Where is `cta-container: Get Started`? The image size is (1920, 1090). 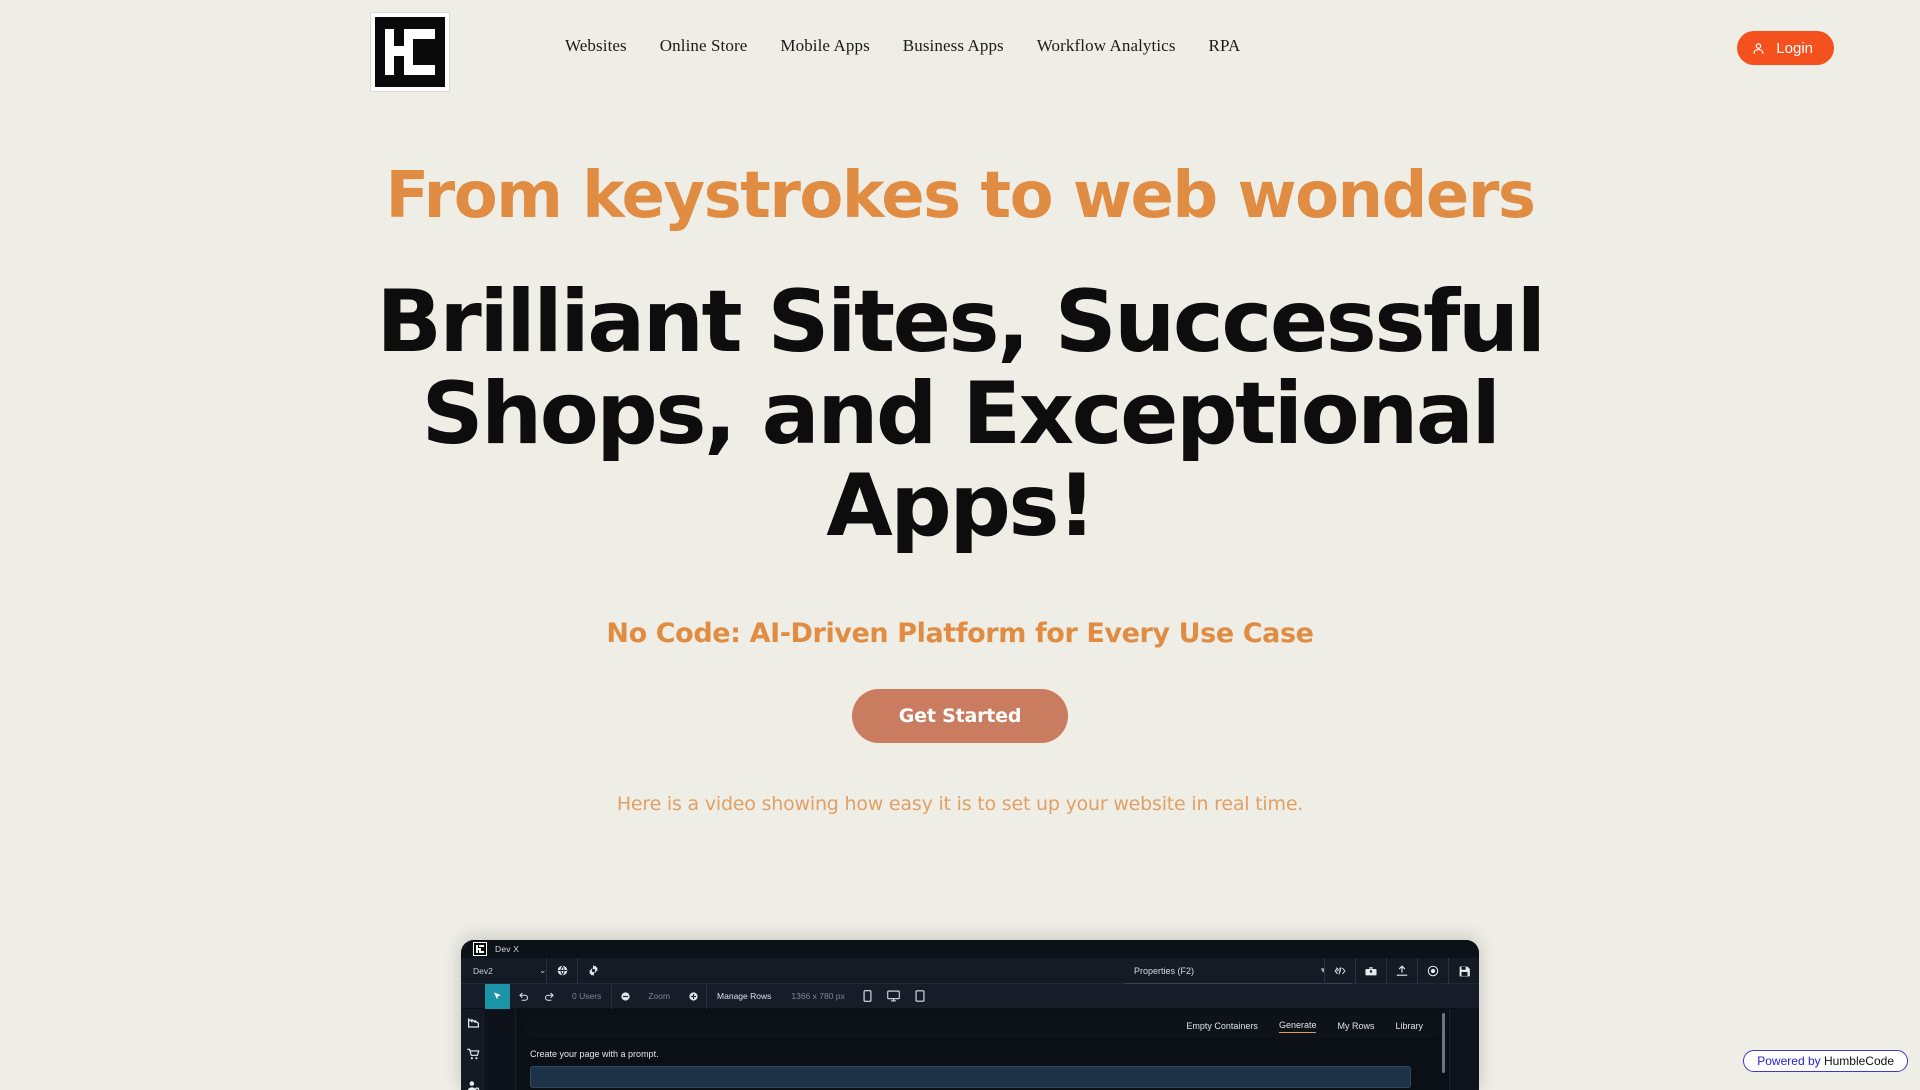 cta-container: Get Started is located at coordinates (960, 716).